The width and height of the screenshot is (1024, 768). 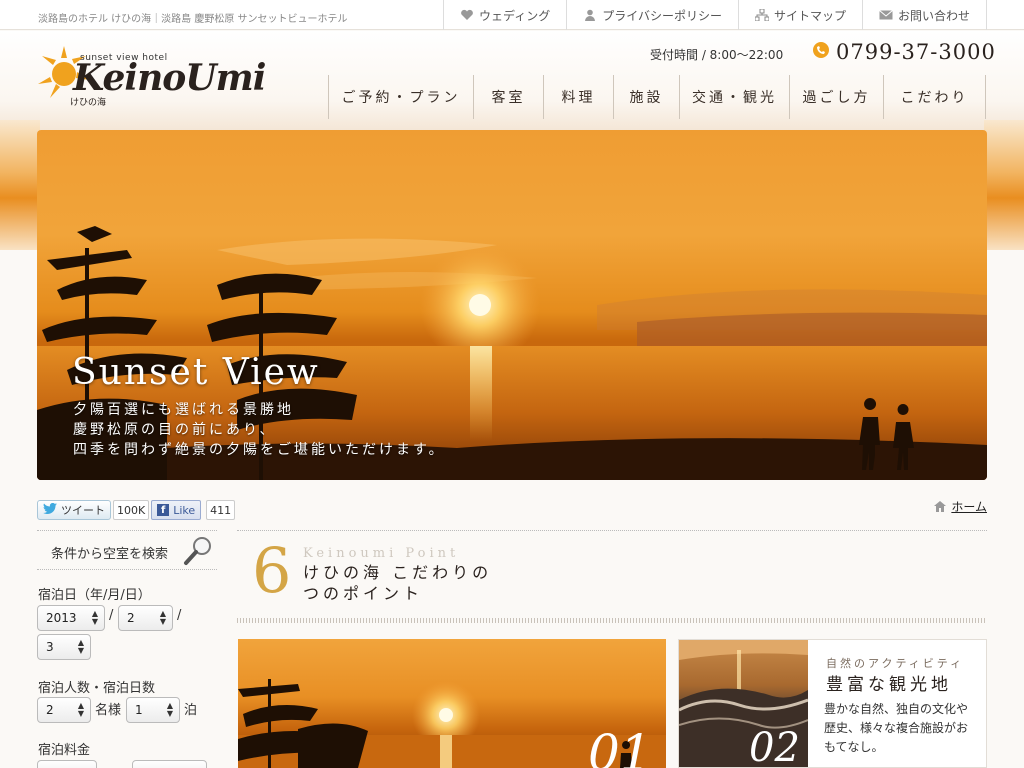 What do you see at coordinates (1004, 185) in the screenshot?
I see `side-decoration-right` at bounding box center [1004, 185].